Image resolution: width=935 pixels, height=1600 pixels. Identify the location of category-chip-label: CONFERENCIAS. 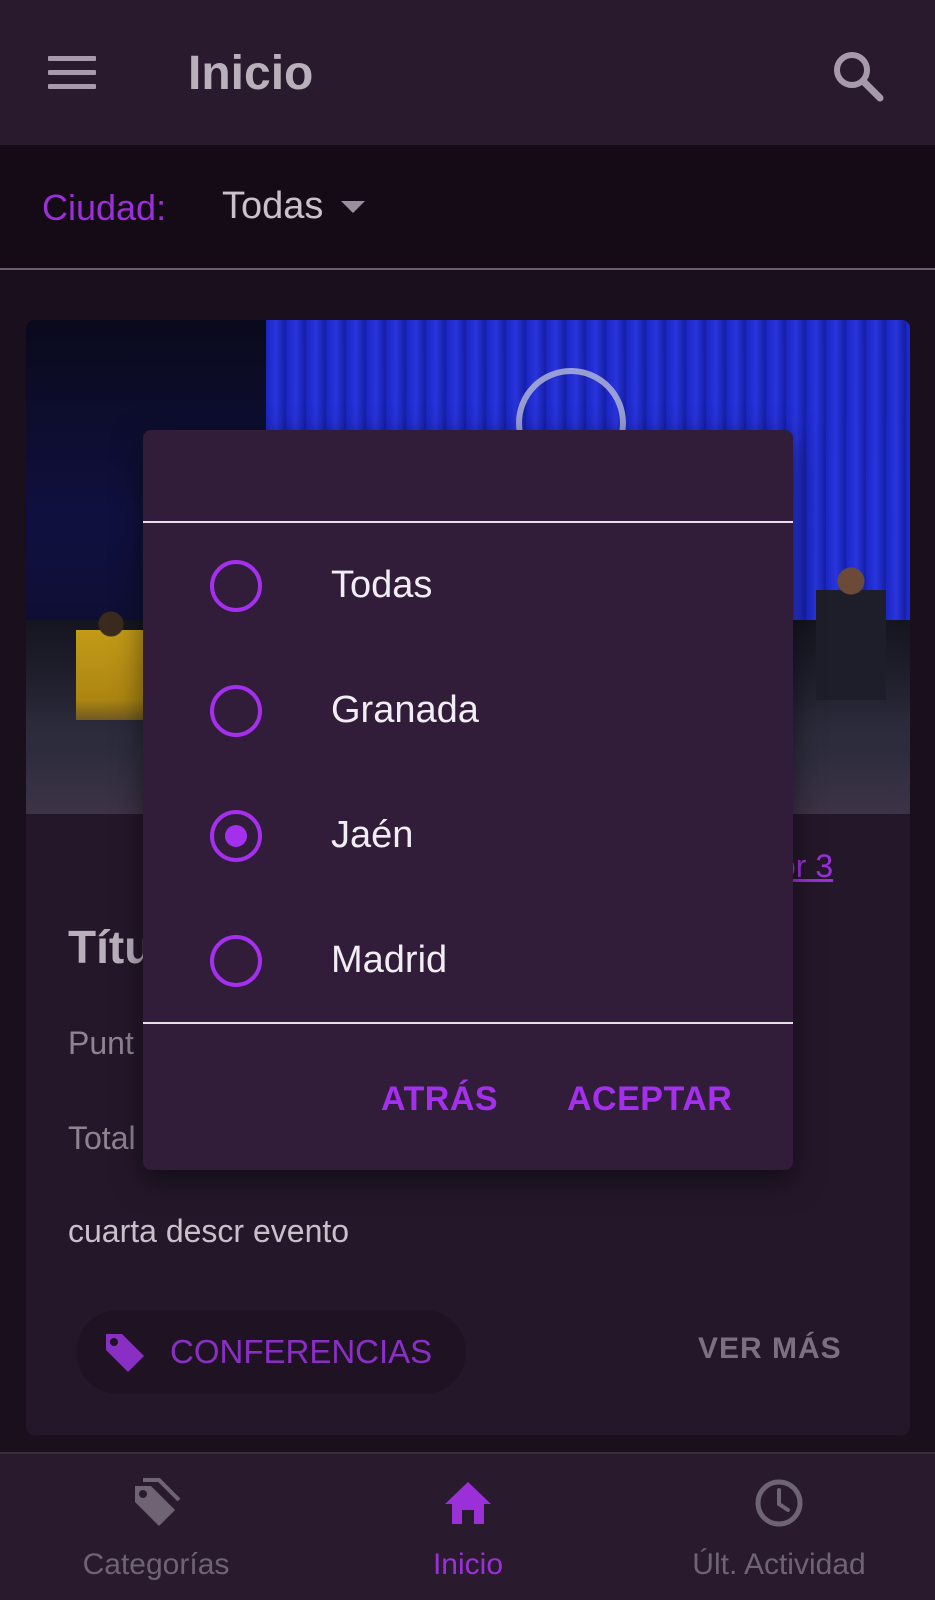
(301, 1351).